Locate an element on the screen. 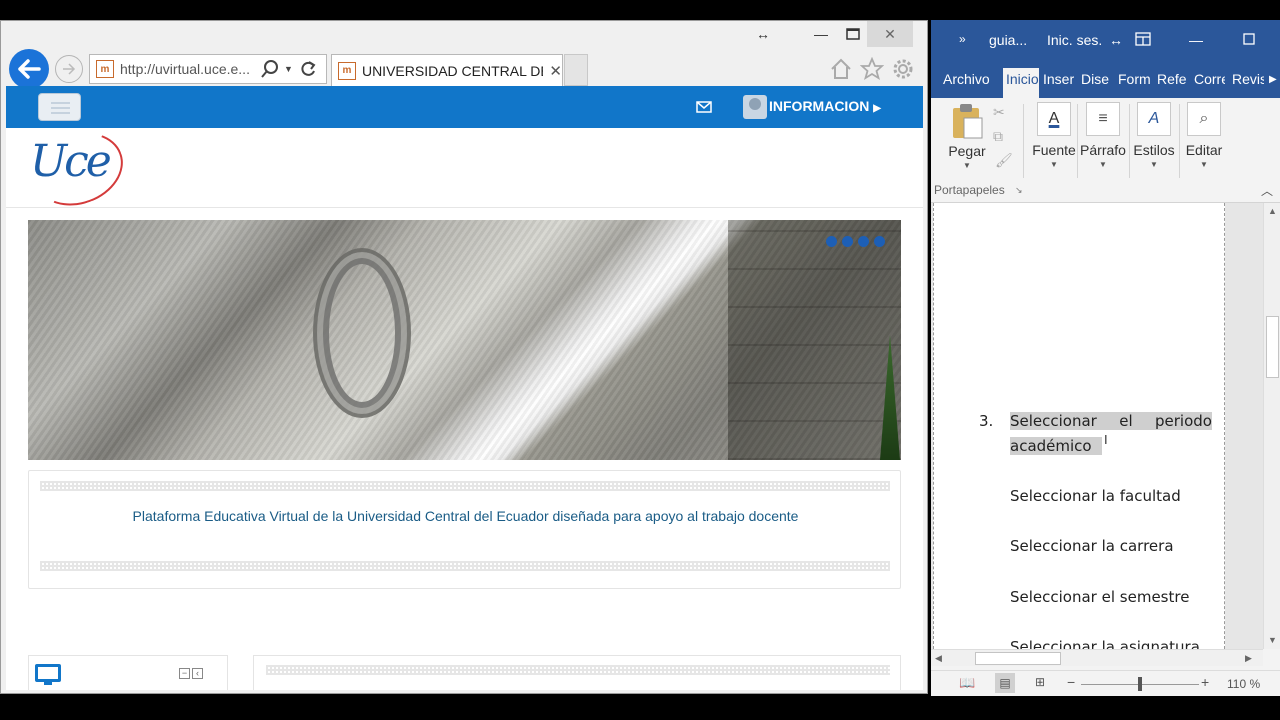 The image size is (1280, 720). dropdown-icon: ▼ is located at coordinates (288, 69).